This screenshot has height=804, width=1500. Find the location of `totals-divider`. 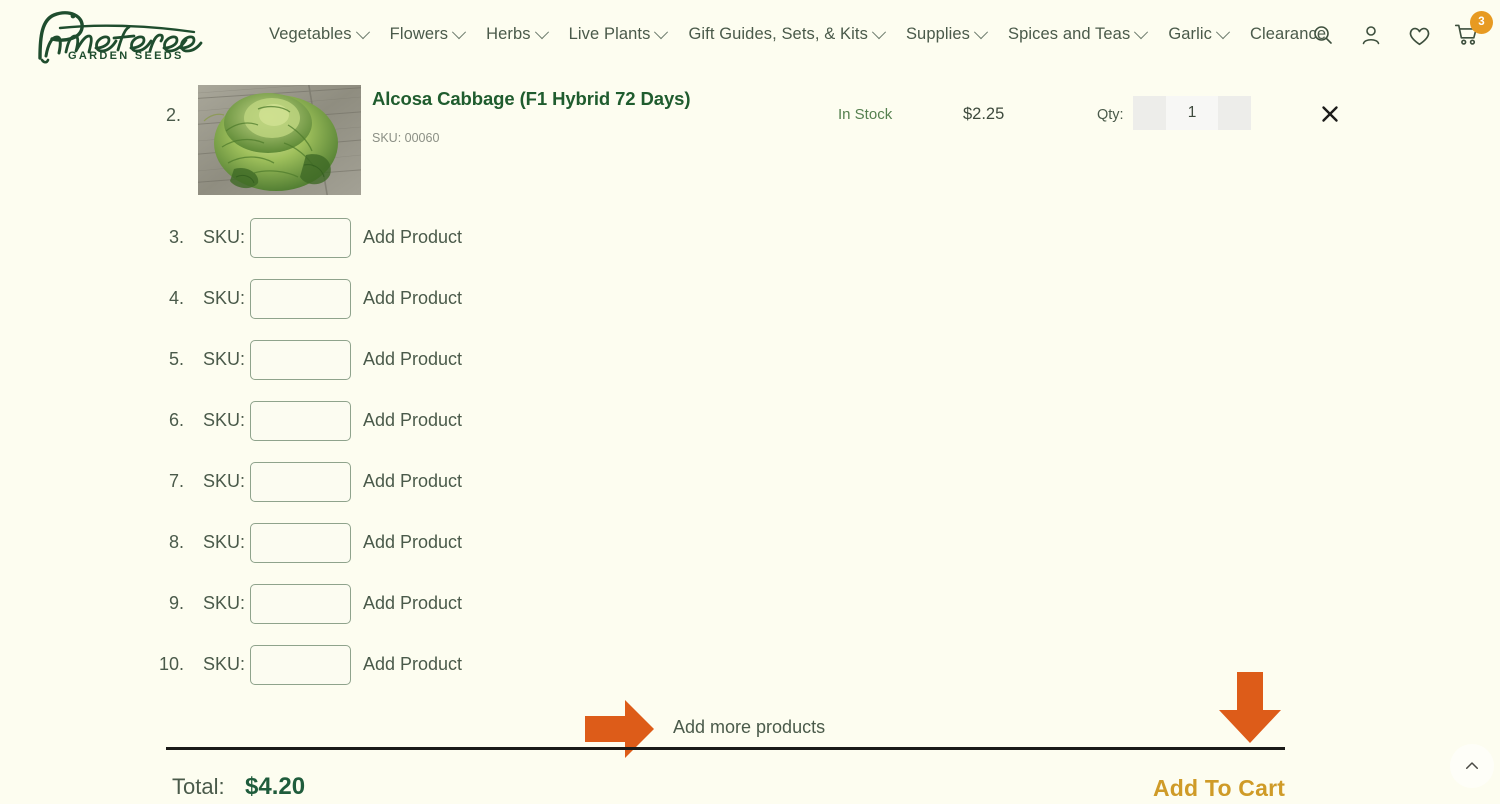

totals-divider is located at coordinates (725, 748).